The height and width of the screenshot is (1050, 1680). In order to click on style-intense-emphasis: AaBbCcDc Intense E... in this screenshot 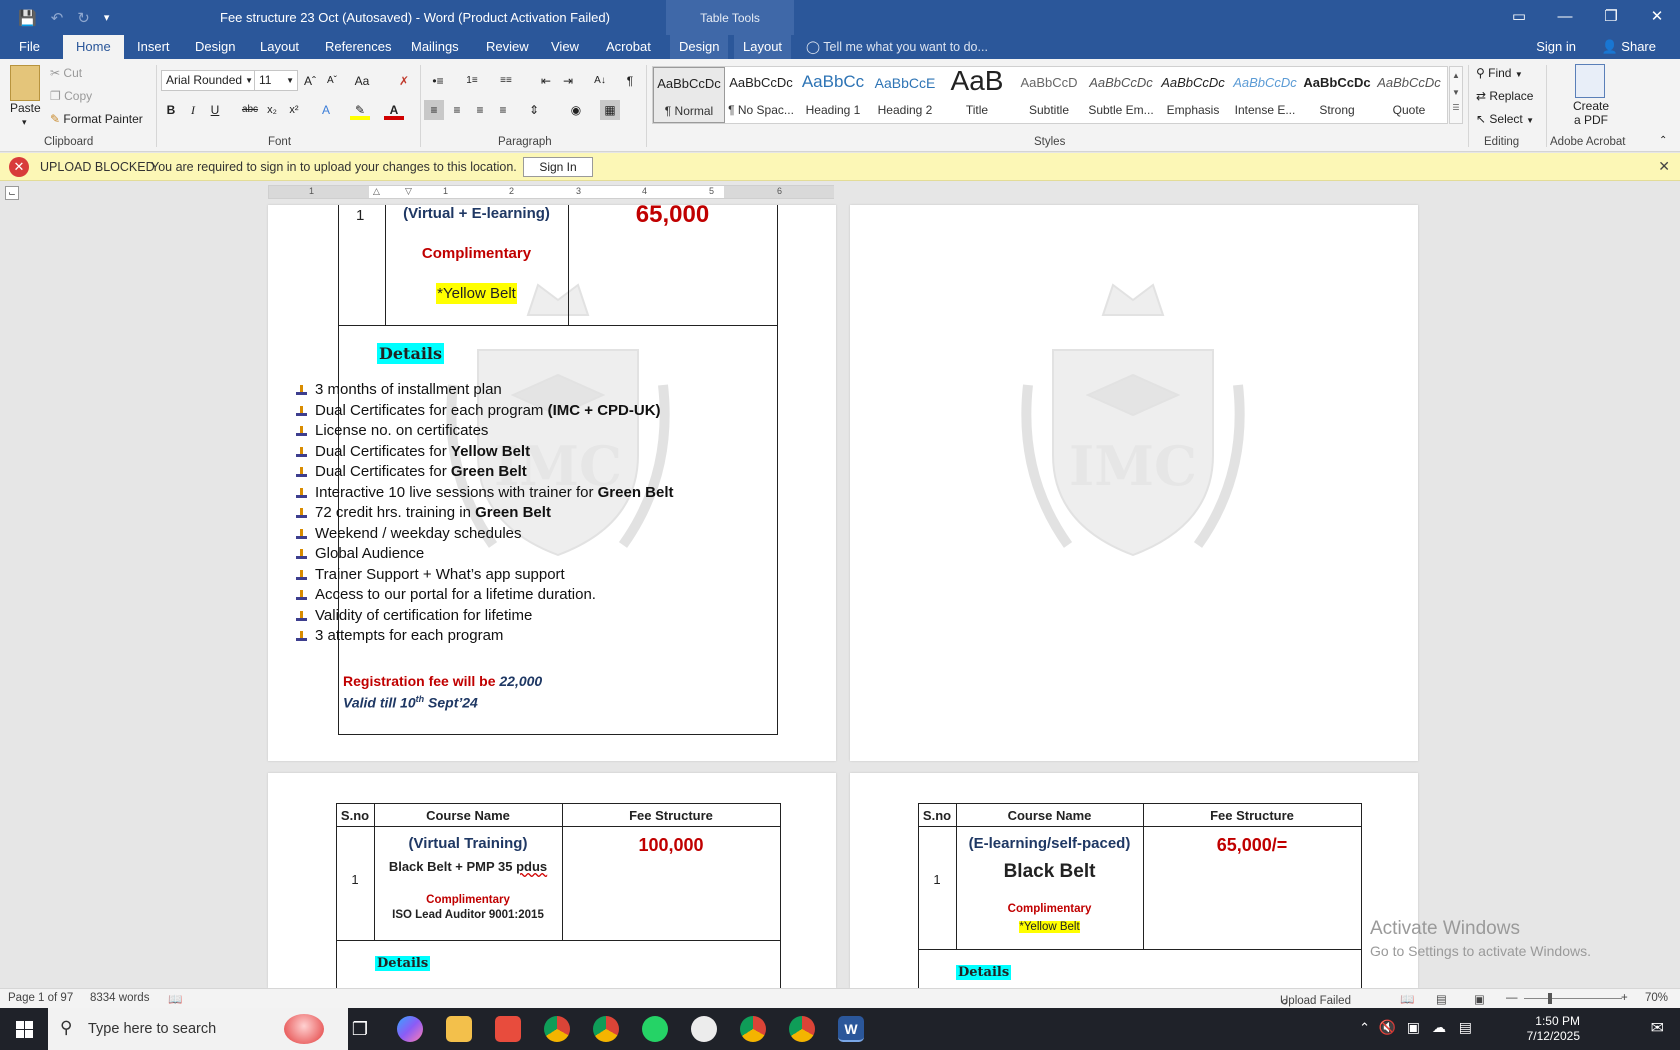, I will do `click(1265, 95)`.